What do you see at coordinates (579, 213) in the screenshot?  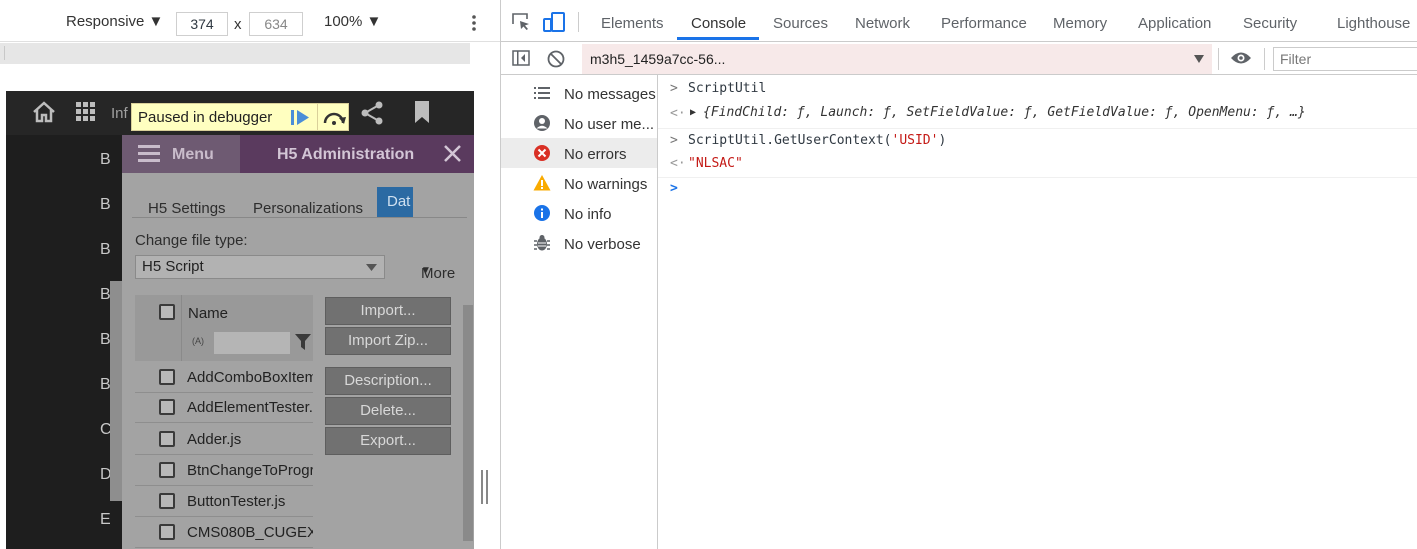 I see `sidebar-item-info: No info` at bounding box center [579, 213].